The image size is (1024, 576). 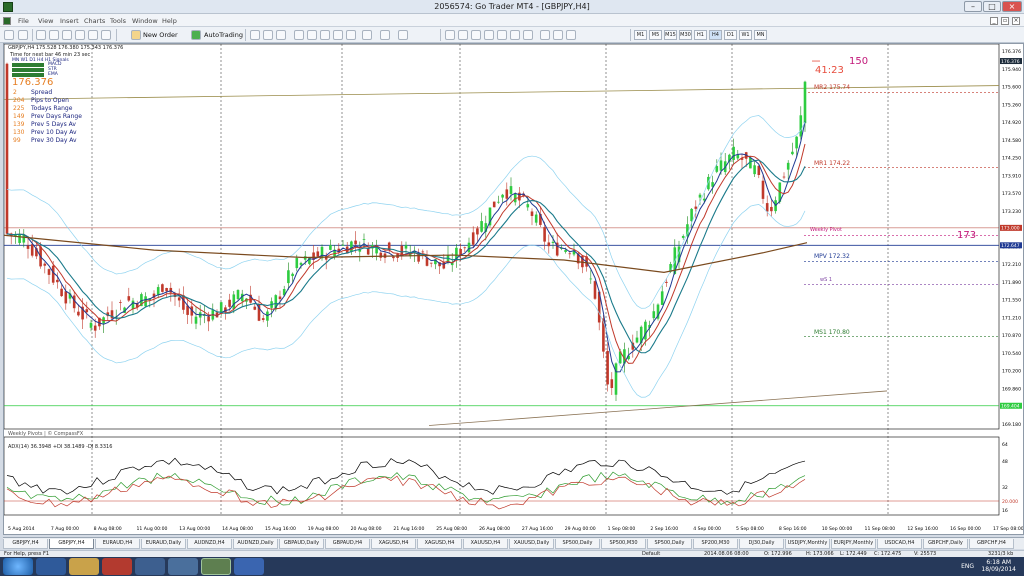 I want to click on chart-tab: EURAUD,H4, so click(x=117, y=544).